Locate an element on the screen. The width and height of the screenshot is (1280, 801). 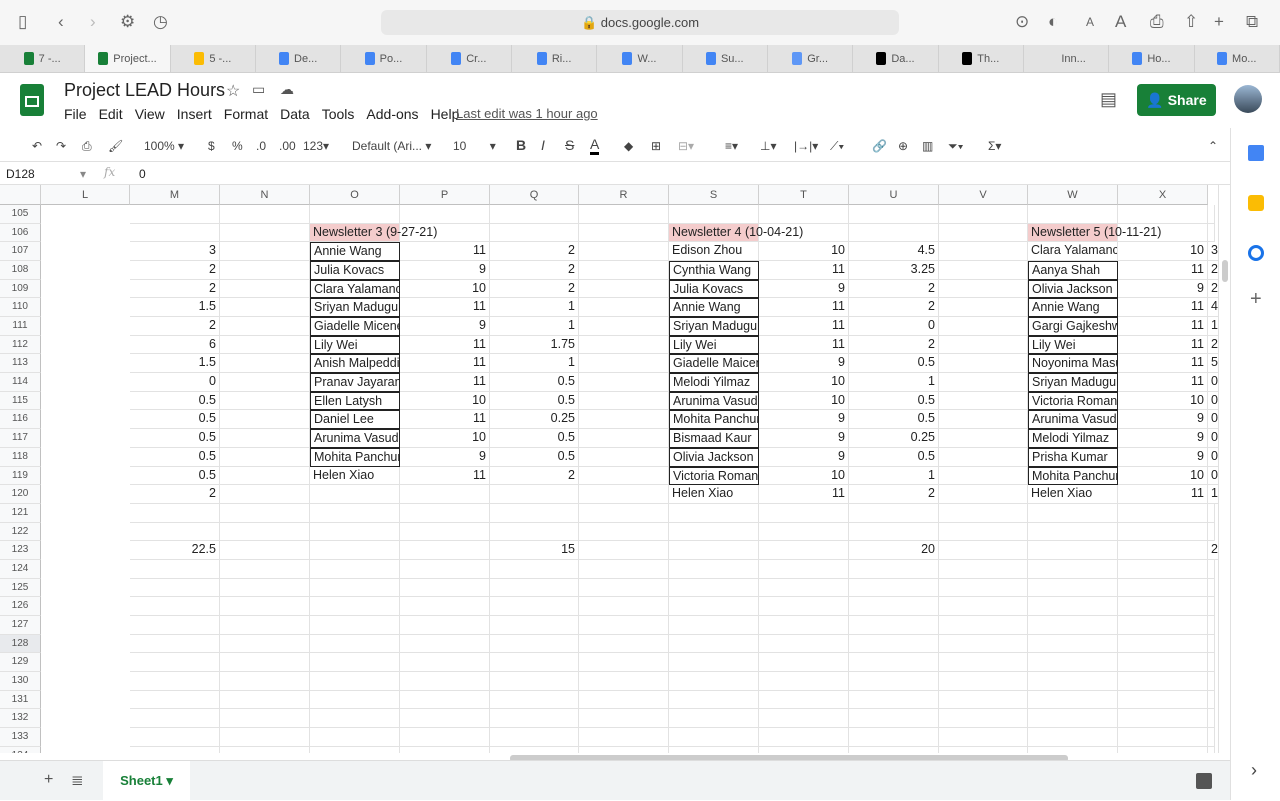
move-folder-icon: ▭ is located at coordinates (258, 89).